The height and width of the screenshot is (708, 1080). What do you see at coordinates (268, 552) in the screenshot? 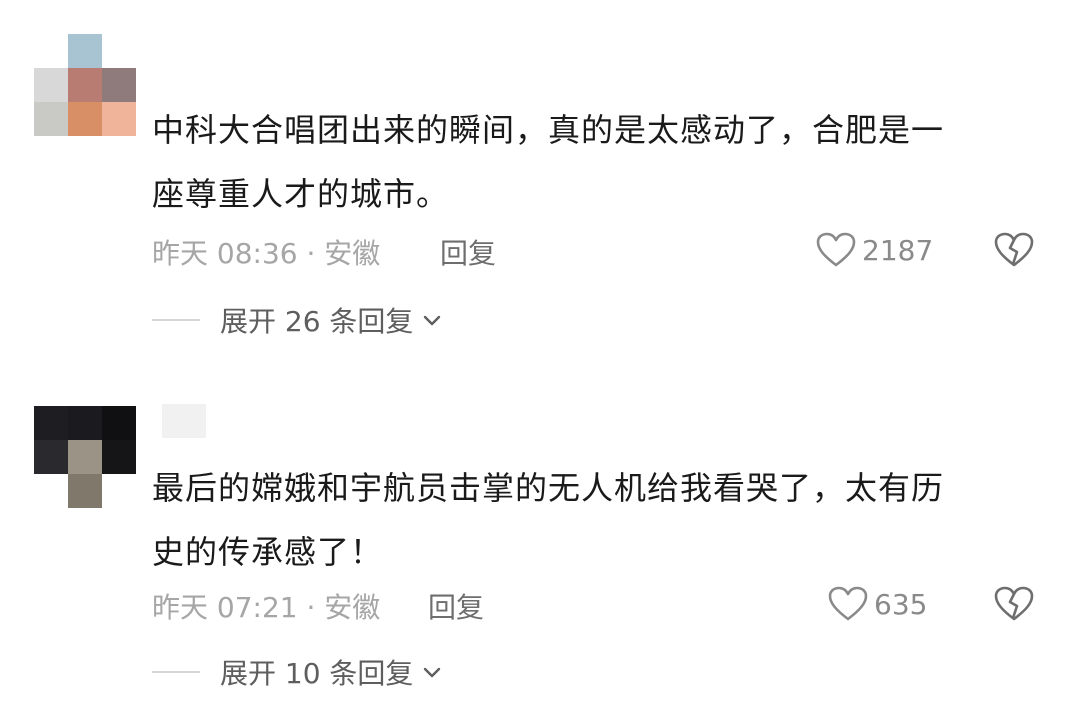
I see `comment-text-line: 史的传承感了！` at bounding box center [268, 552].